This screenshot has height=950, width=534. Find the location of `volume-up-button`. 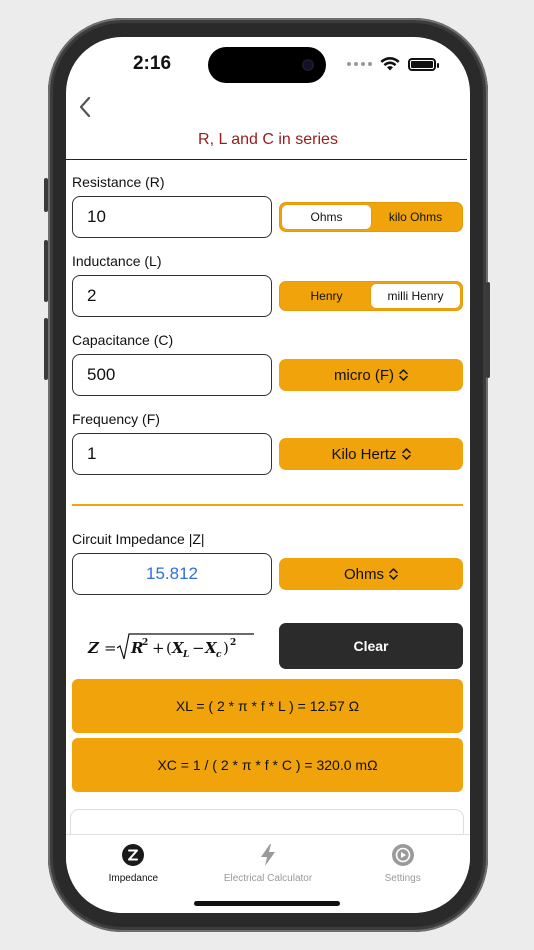

volume-up-button is located at coordinates (46, 271).